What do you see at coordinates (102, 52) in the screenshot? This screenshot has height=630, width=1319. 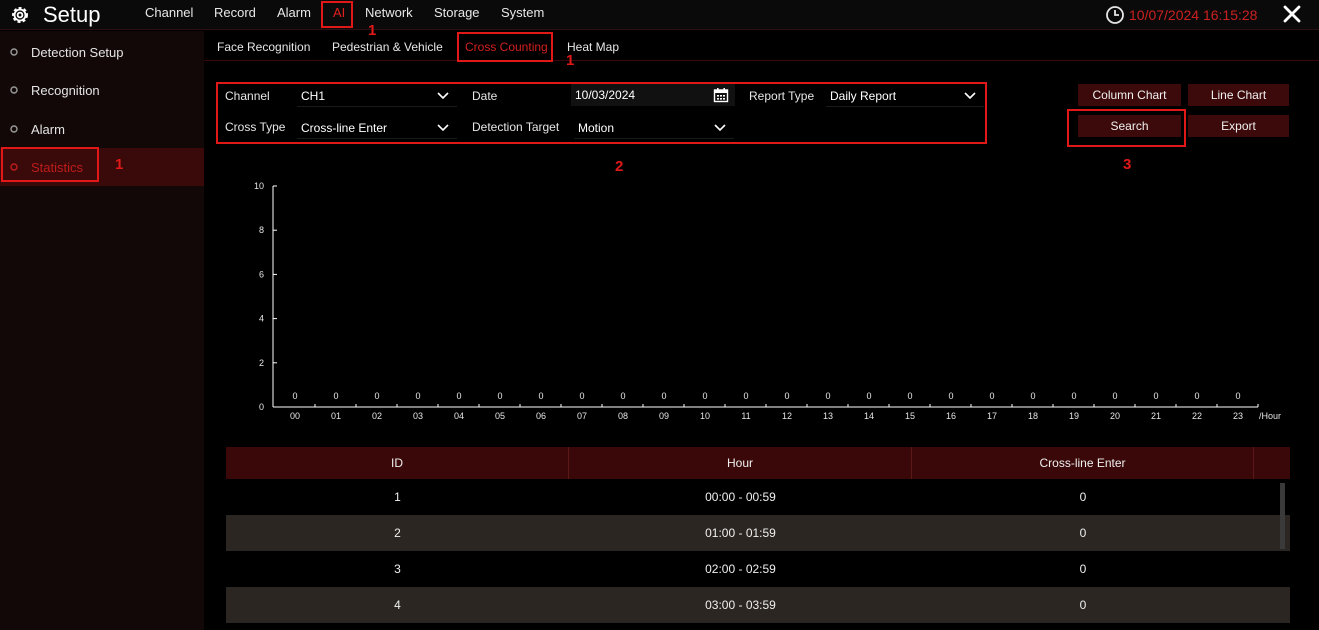 I see `sidebar-item-detection-setup: Detection Setup` at bounding box center [102, 52].